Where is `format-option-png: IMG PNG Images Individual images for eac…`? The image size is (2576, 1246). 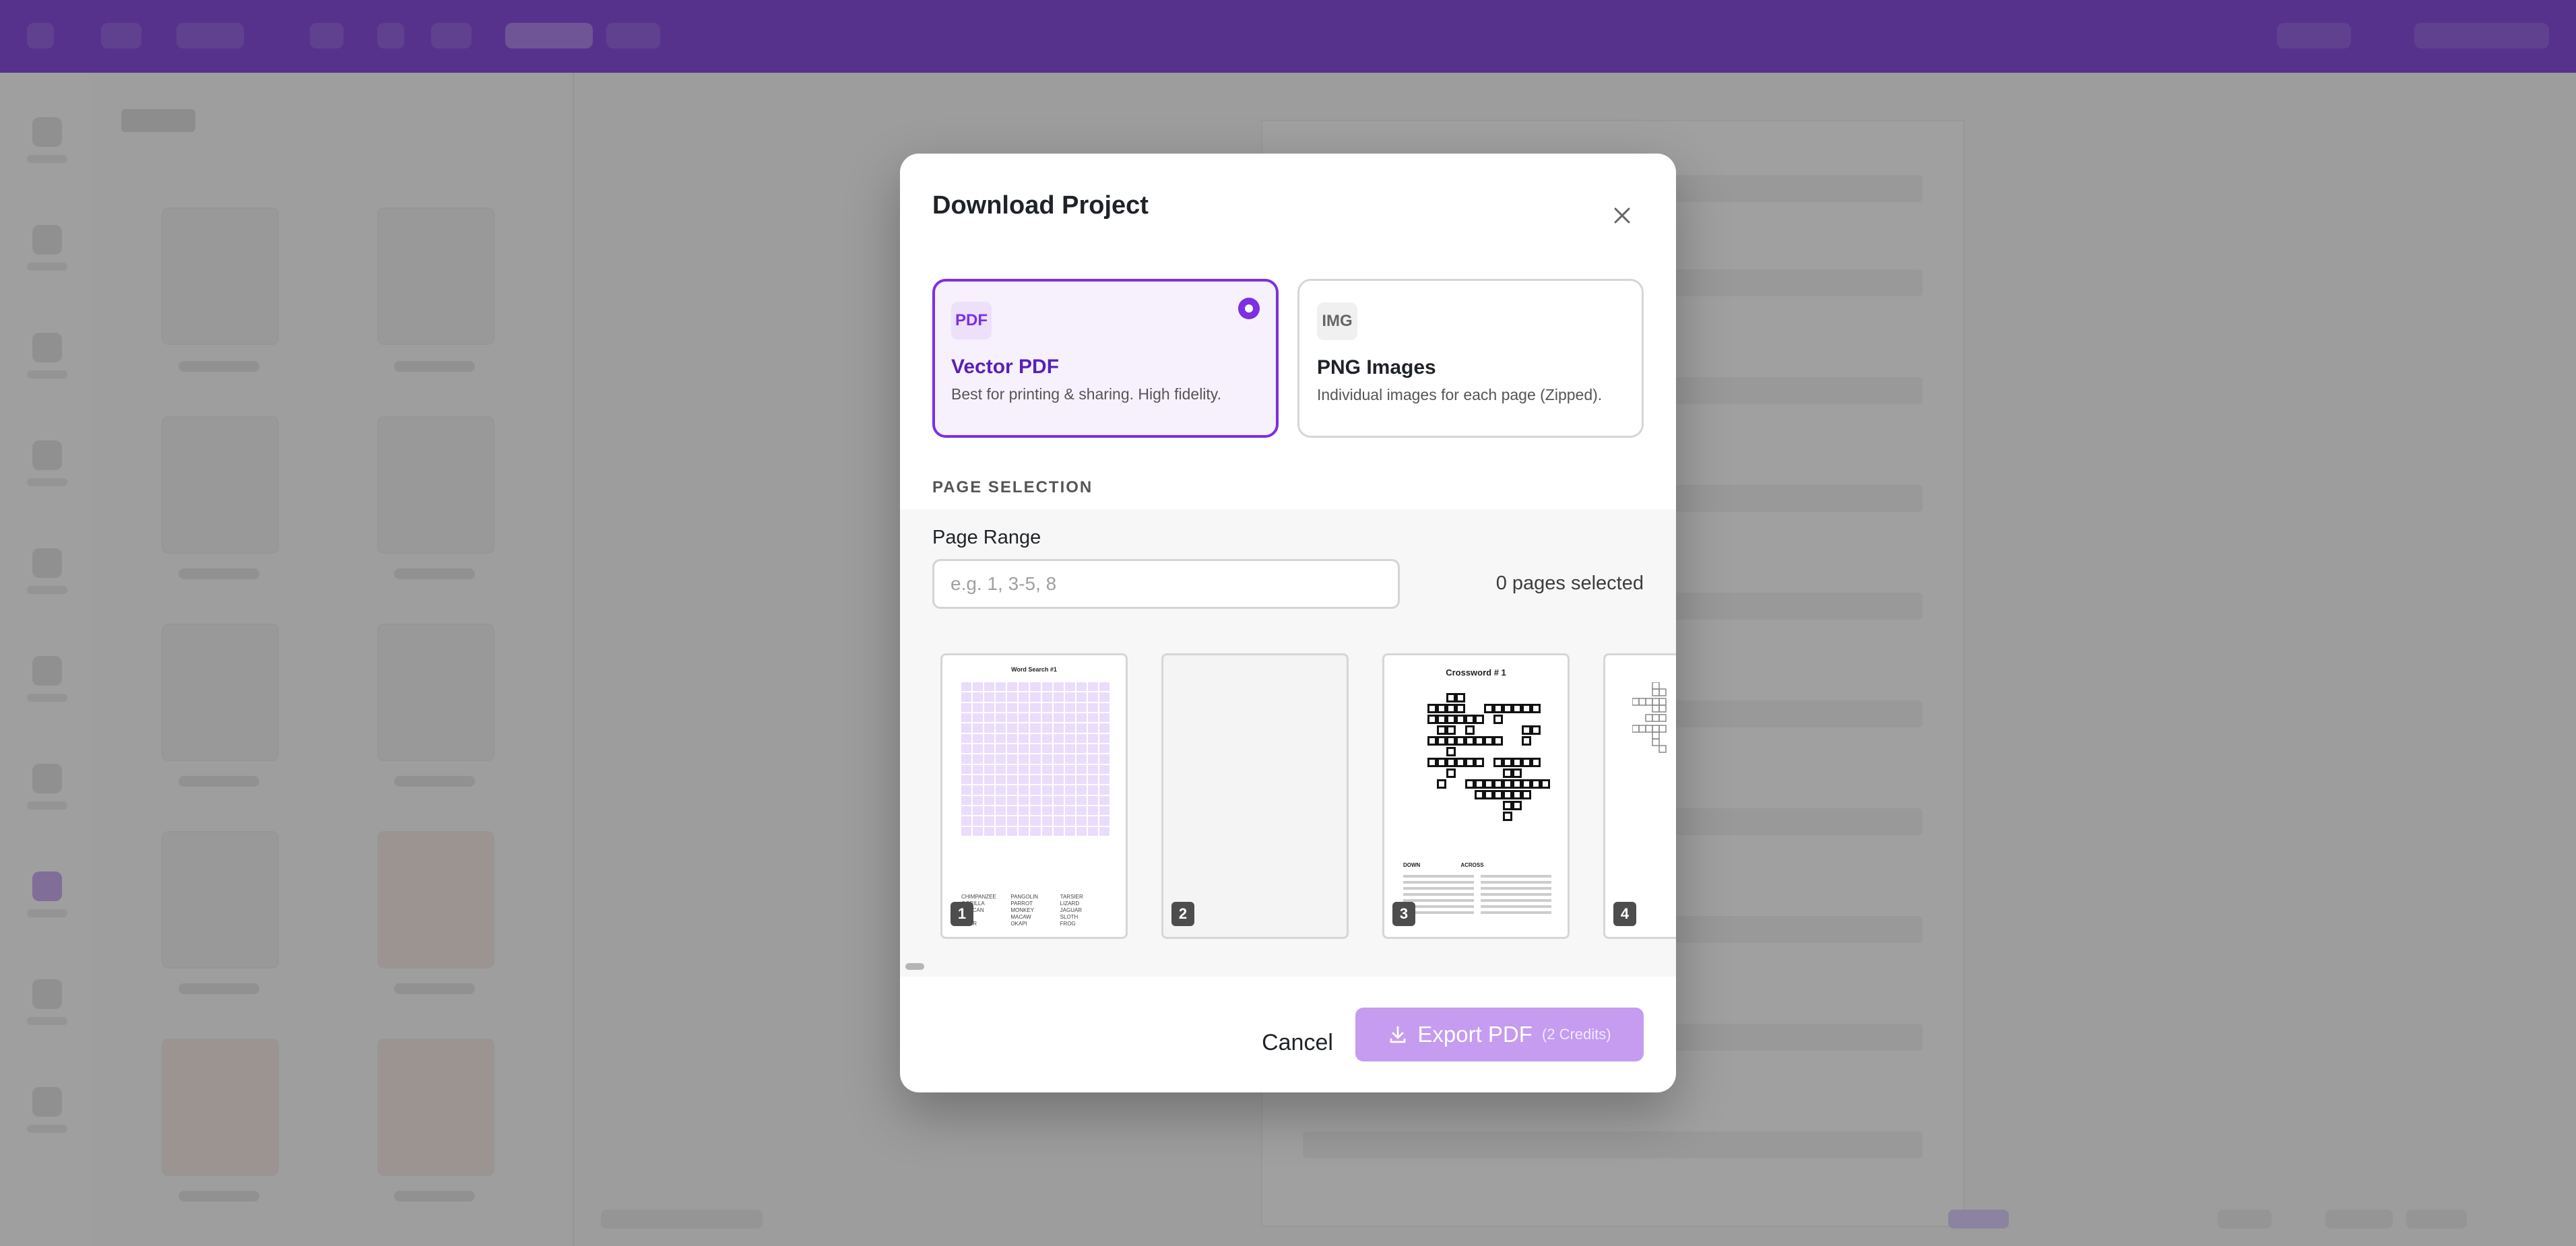
format-option-png: IMG PNG Images Individual images for eac… is located at coordinates (1471, 358).